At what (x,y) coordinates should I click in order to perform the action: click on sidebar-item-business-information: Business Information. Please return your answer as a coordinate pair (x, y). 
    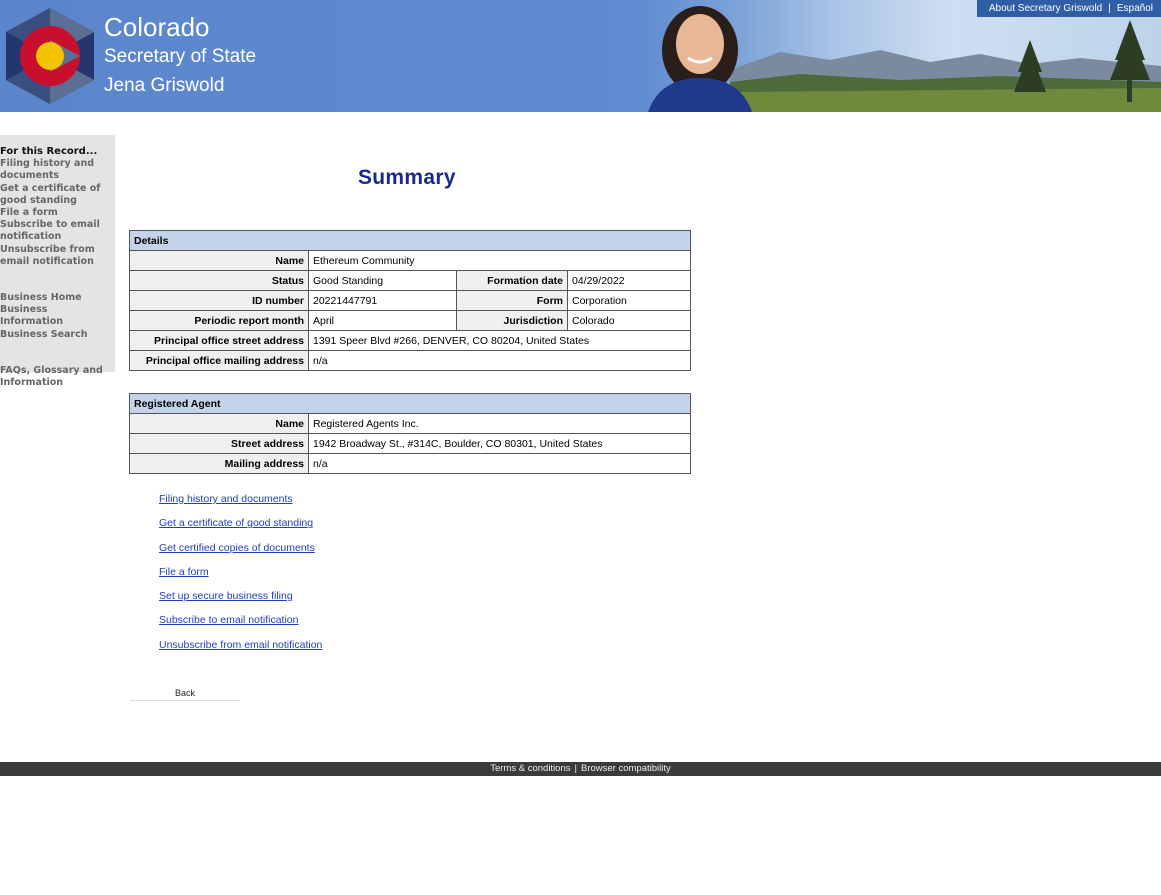
    Looking at the image, I should click on (56, 316).